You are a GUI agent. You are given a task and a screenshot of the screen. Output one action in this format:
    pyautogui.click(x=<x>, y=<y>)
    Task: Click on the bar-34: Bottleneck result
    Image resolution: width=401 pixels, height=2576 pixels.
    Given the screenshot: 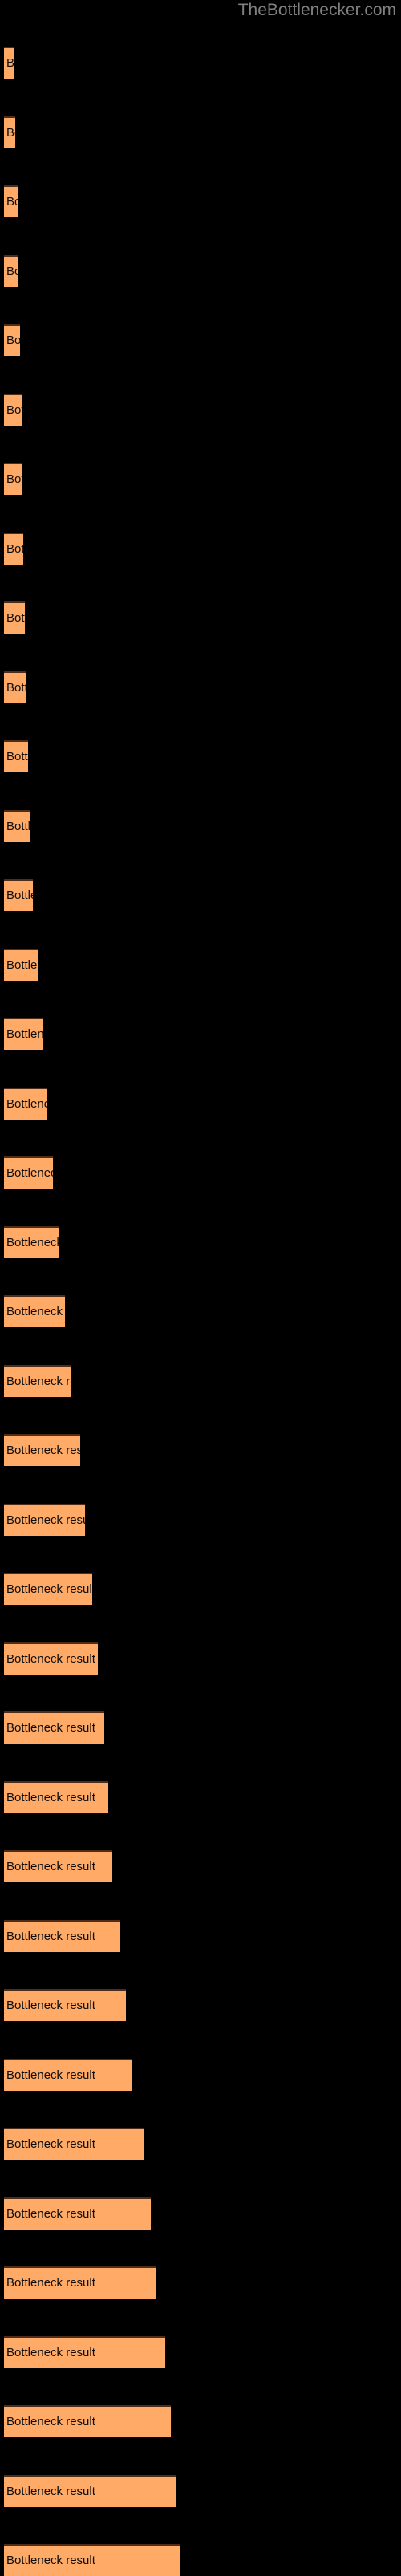 What is the action you would take?
    pyautogui.click(x=85, y=2351)
    